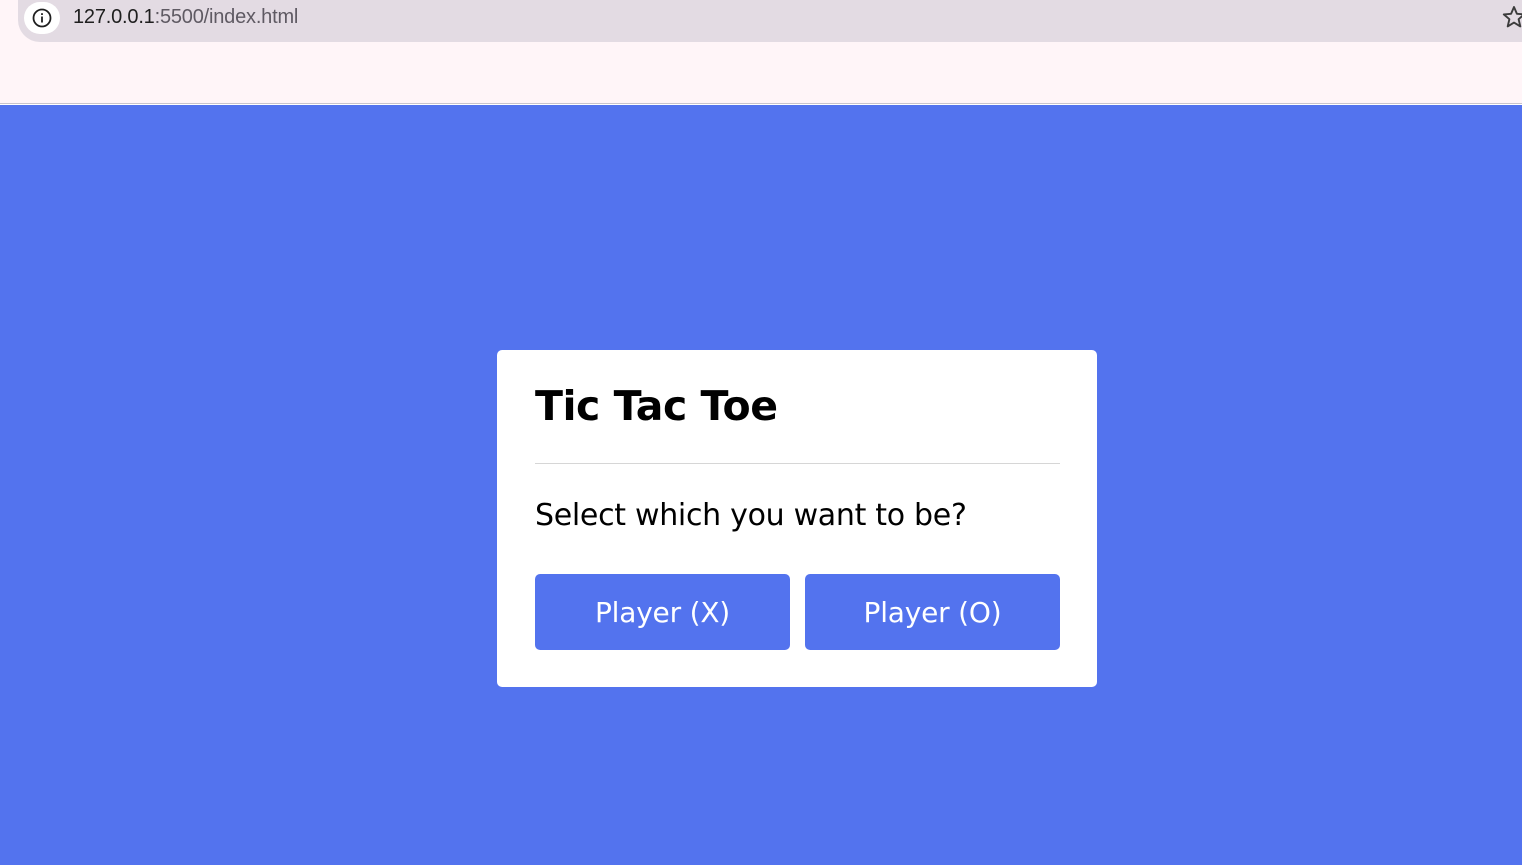 This screenshot has height=865, width=1522. I want to click on player-o-button: Player (O), so click(932, 612).